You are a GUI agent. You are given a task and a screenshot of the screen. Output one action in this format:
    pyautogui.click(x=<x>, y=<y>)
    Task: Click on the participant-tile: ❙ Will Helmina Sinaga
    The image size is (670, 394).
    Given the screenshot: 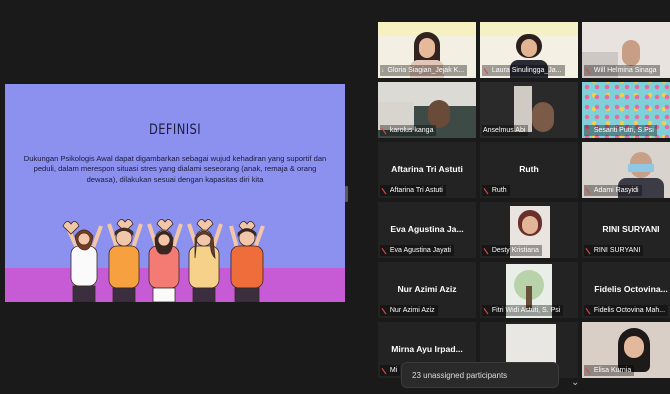 What is the action you would take?
    pyautogui.click(x=626, y=50)
    